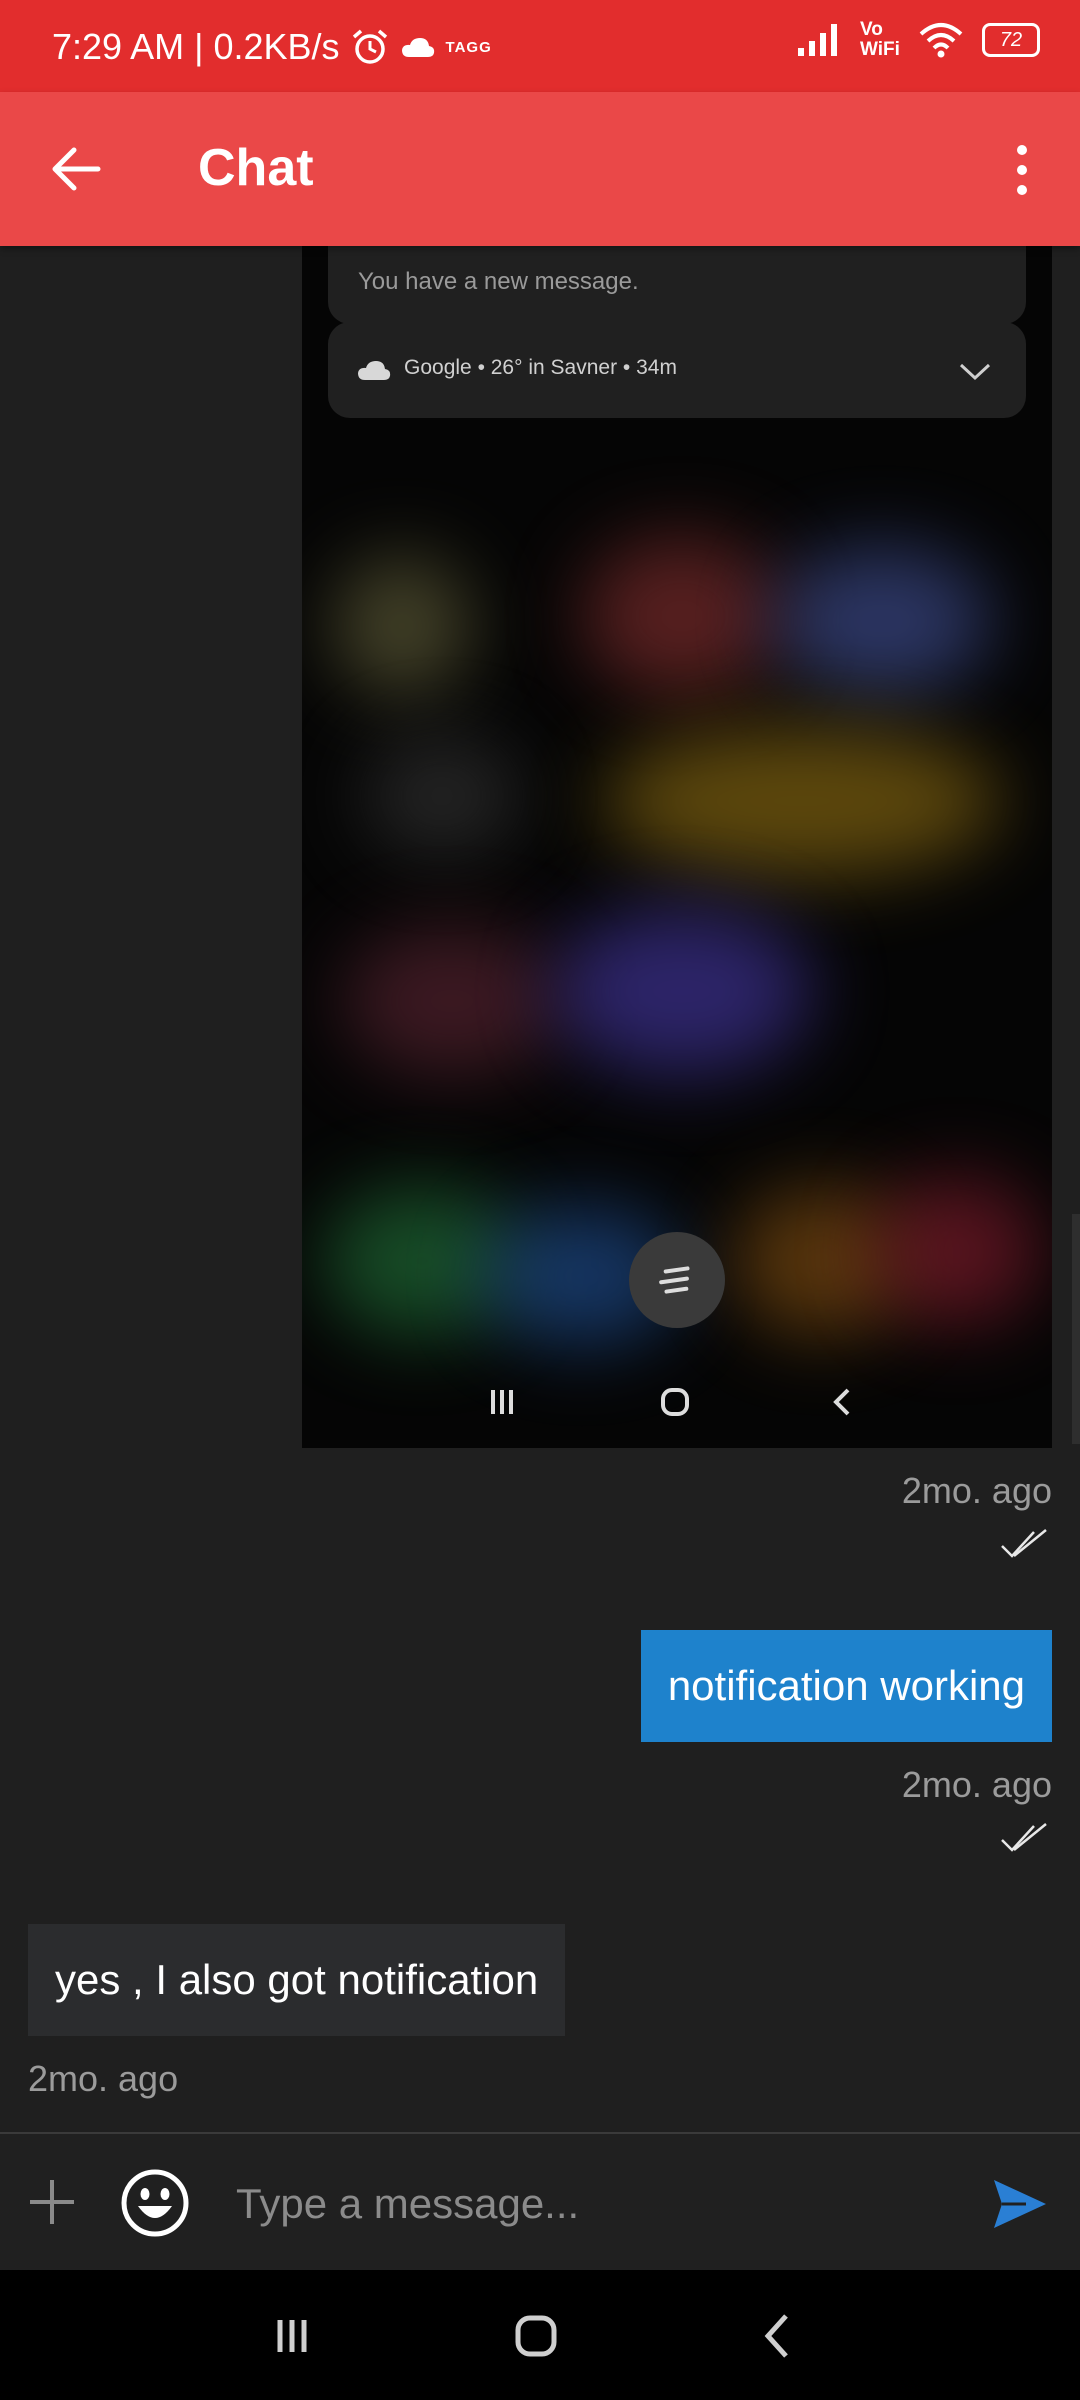 The image size is (1080, 2400). What do you see at coordinates (196, 46) in the screenshot?
I see `status-time: 7:29 AM | 0.2KB/s` at bounding box center [196, 46].